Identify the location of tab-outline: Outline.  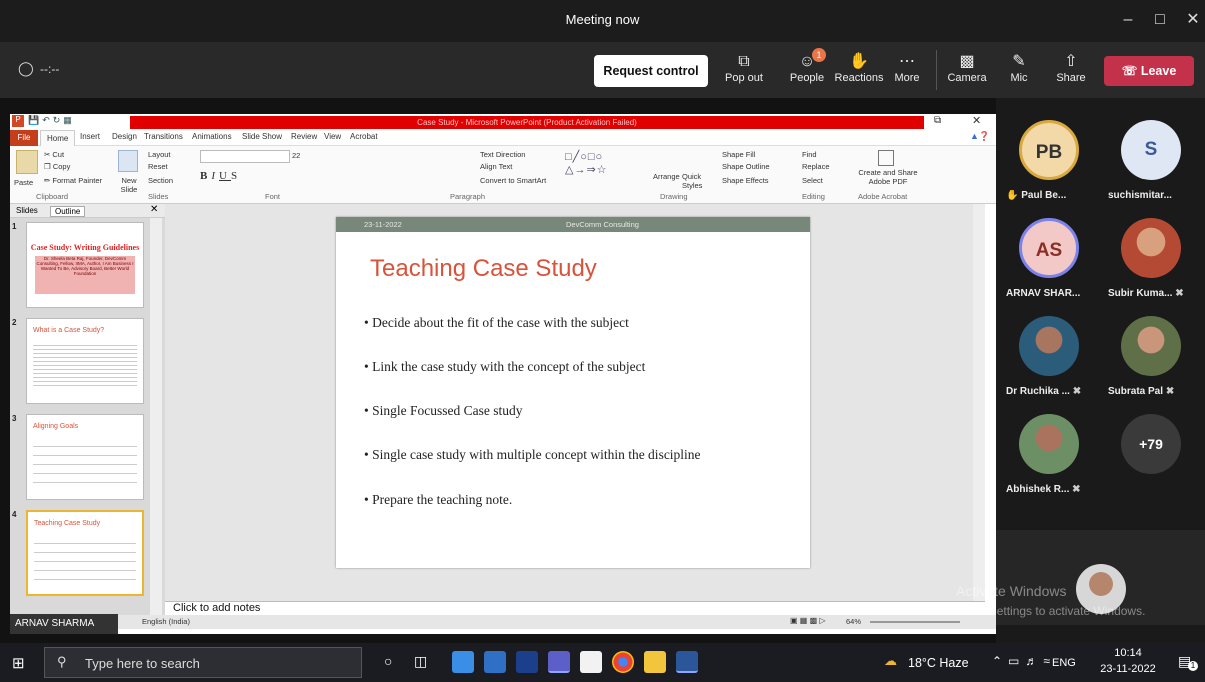
(68, 211).